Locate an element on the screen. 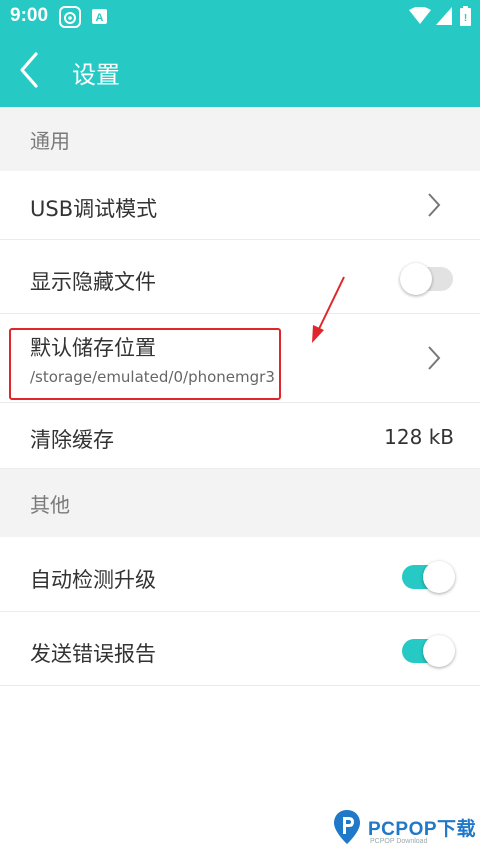  chevron-left-icon is located at coordinates (32, 70).